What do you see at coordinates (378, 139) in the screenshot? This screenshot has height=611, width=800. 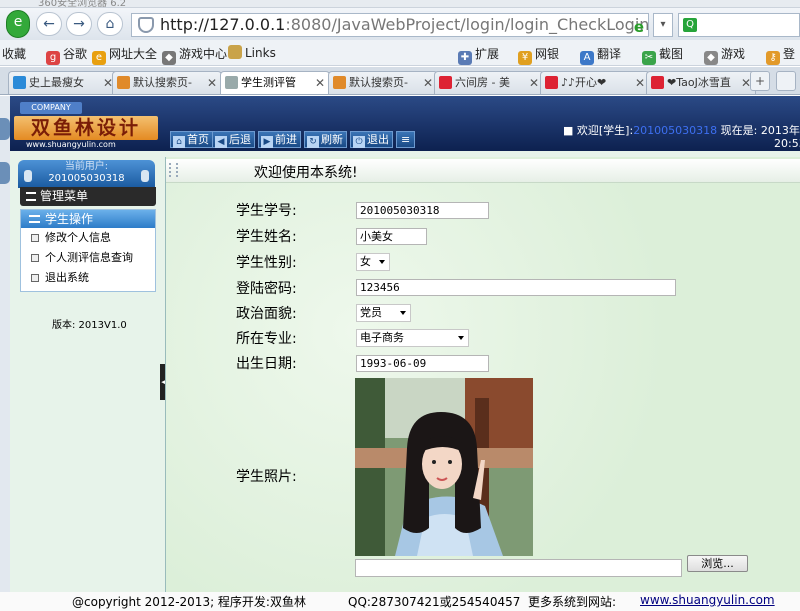 I see `logout-label: 退出` at bounding box center [378, 139].